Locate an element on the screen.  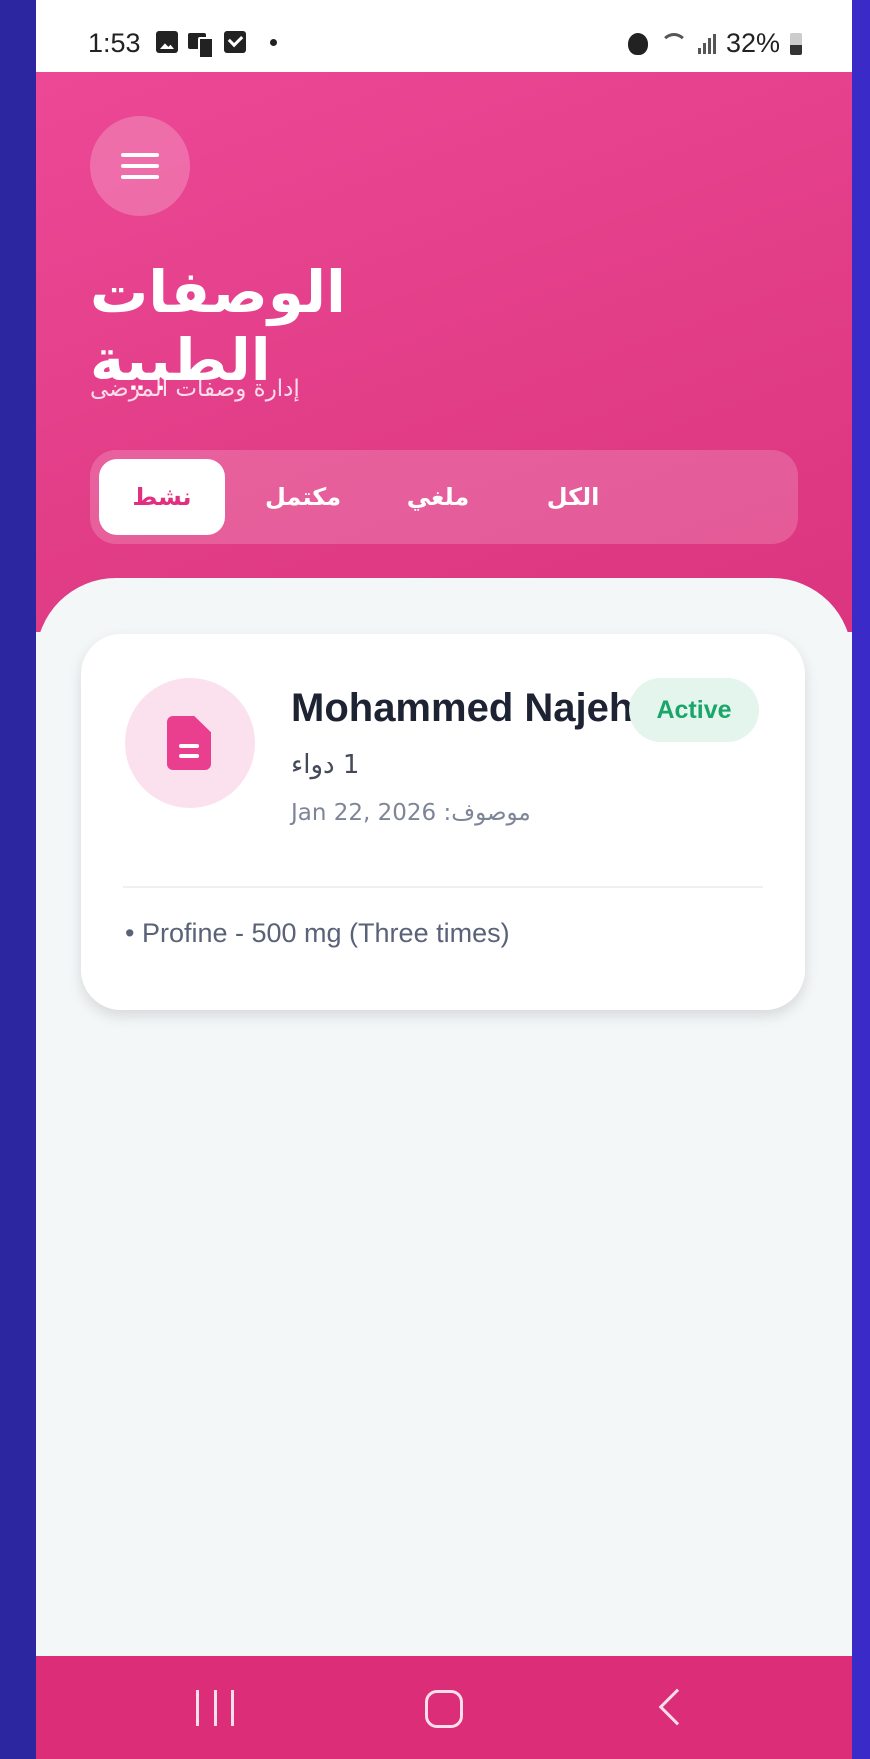
medication-item: • Profine - 500 mg (Three times) is located at coordinates (317, 933).